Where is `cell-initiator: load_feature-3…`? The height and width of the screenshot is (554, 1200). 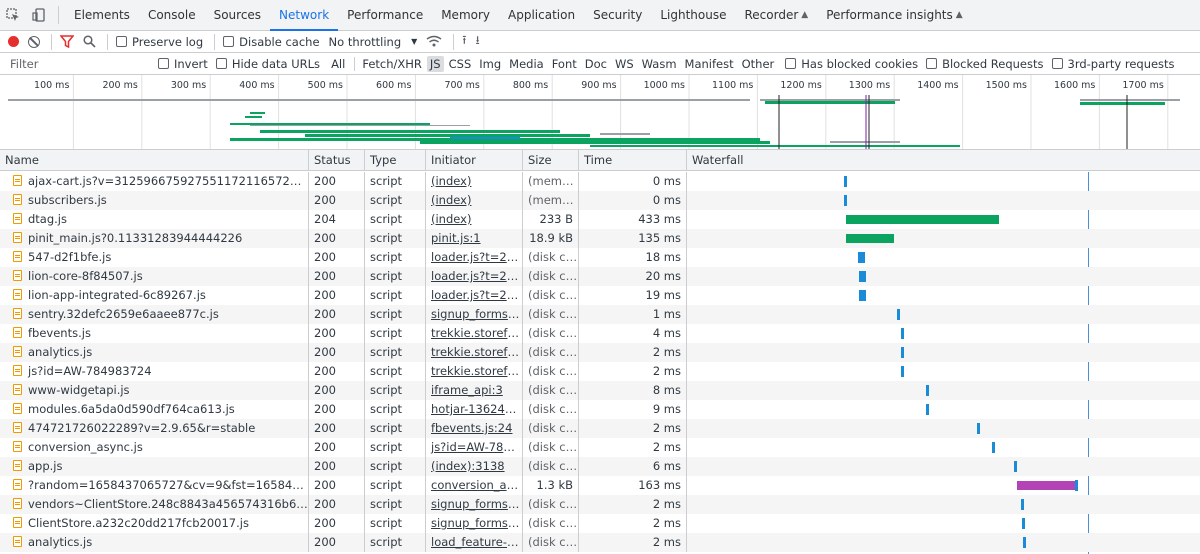 cell-initiator: load_feature-3… is located at coordinates (474, 542).